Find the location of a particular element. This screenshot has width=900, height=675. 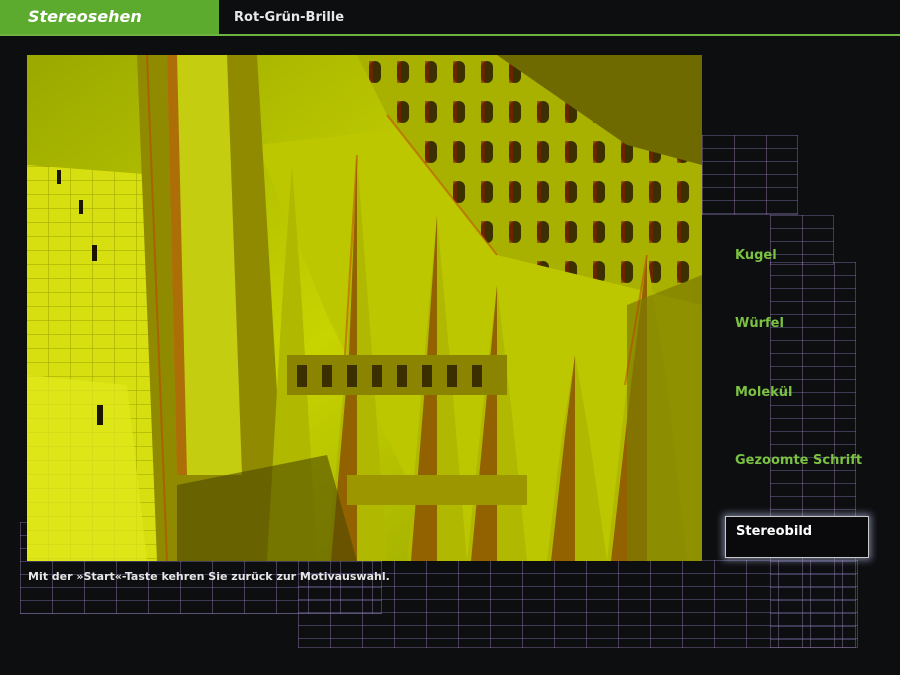

menu-item-kugel: Kugel is located at coordinates (756, 255).